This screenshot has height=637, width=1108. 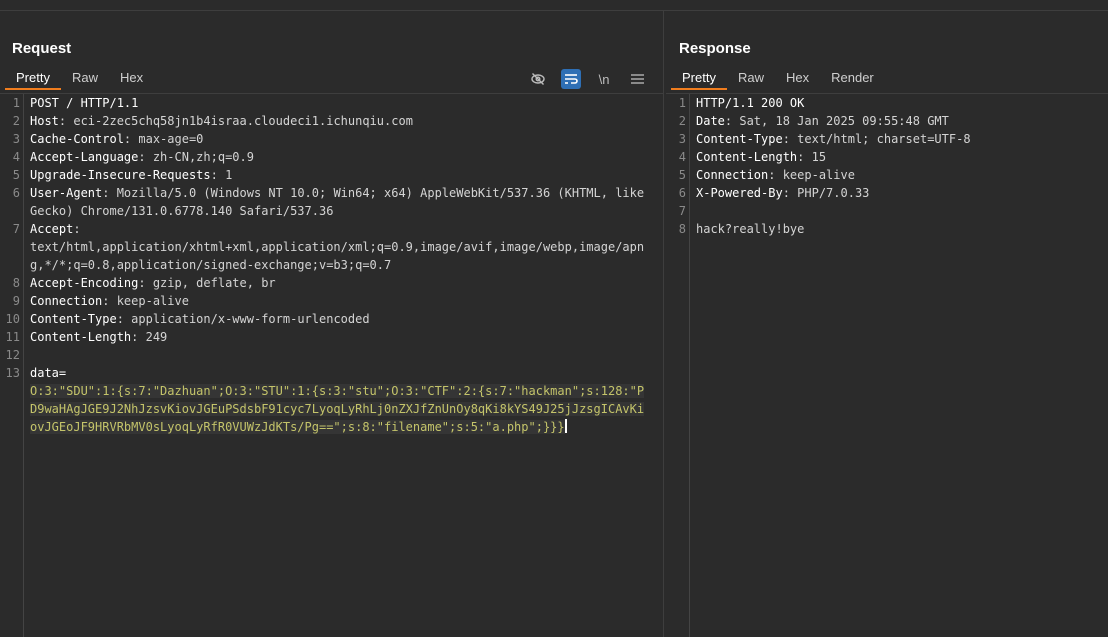 What do you see at coordinates (554, 5) in the screenshot?
I see `top-strip` at bounding box center [554, 5].